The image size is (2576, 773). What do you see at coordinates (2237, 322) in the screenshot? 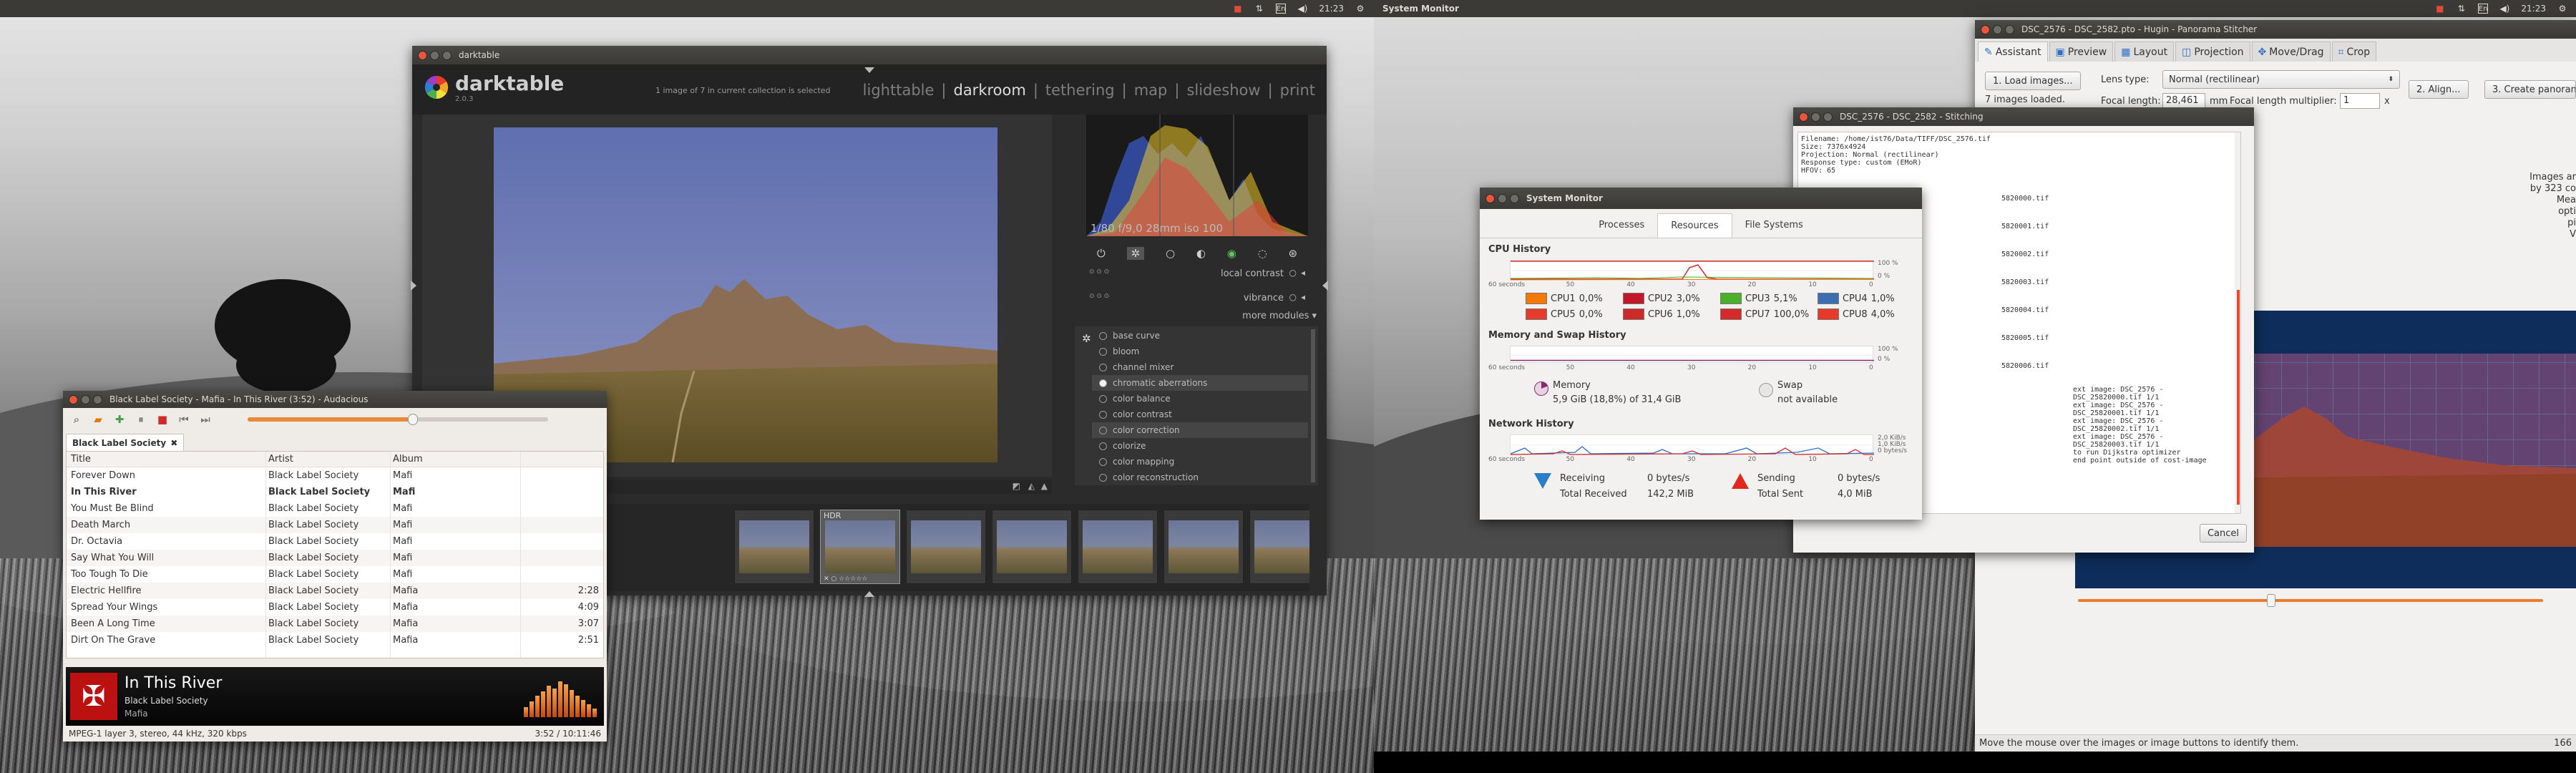
I see `log-scrollbar` at bounding box center [2237, 322].